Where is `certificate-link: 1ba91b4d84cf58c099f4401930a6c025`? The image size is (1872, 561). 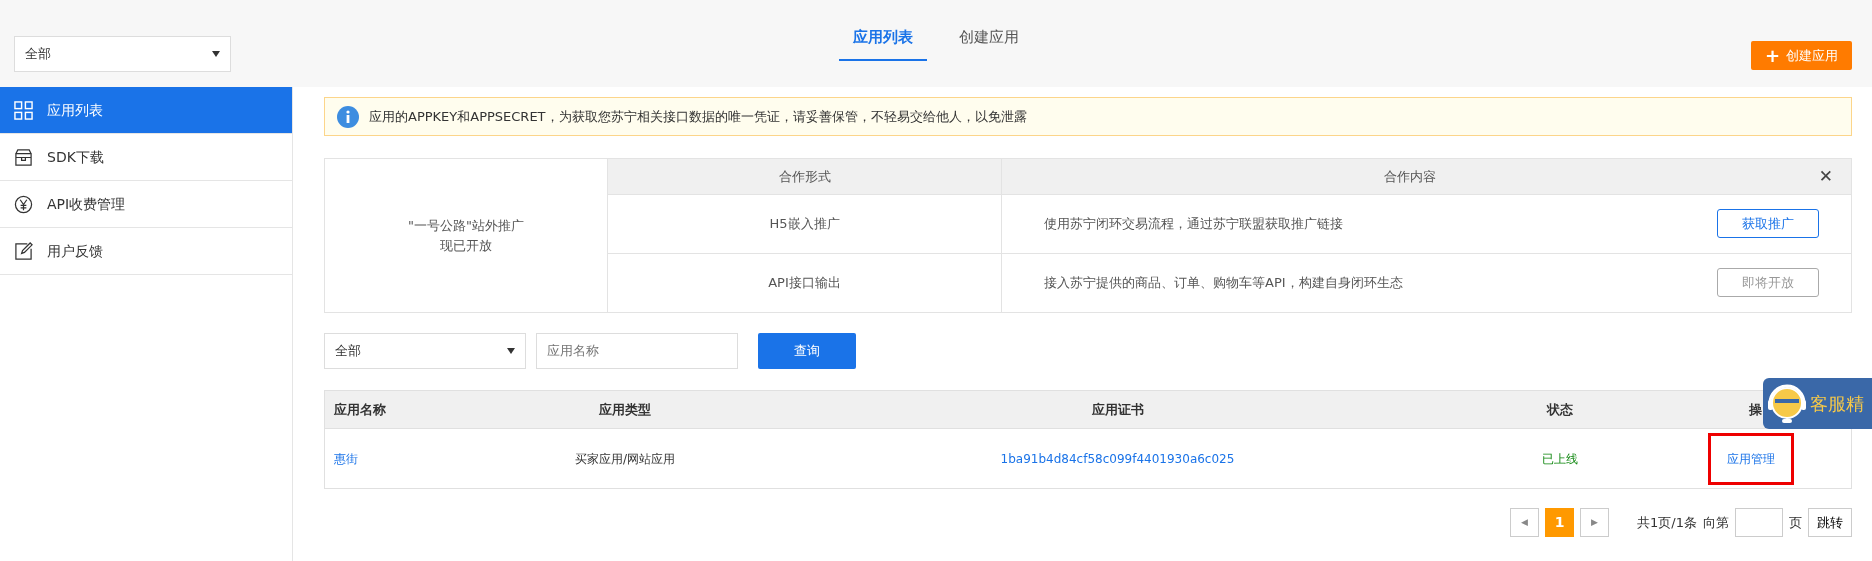
certificate-link: 1ba91b4d84cf58c099f4401930a6c025 is located at coordinates (1117, 458).